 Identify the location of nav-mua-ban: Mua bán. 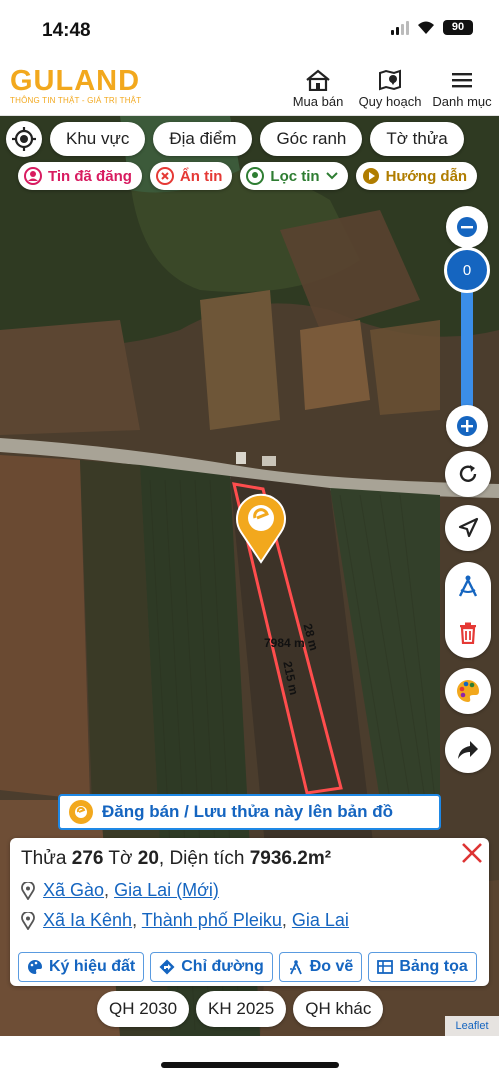
(318, 88).